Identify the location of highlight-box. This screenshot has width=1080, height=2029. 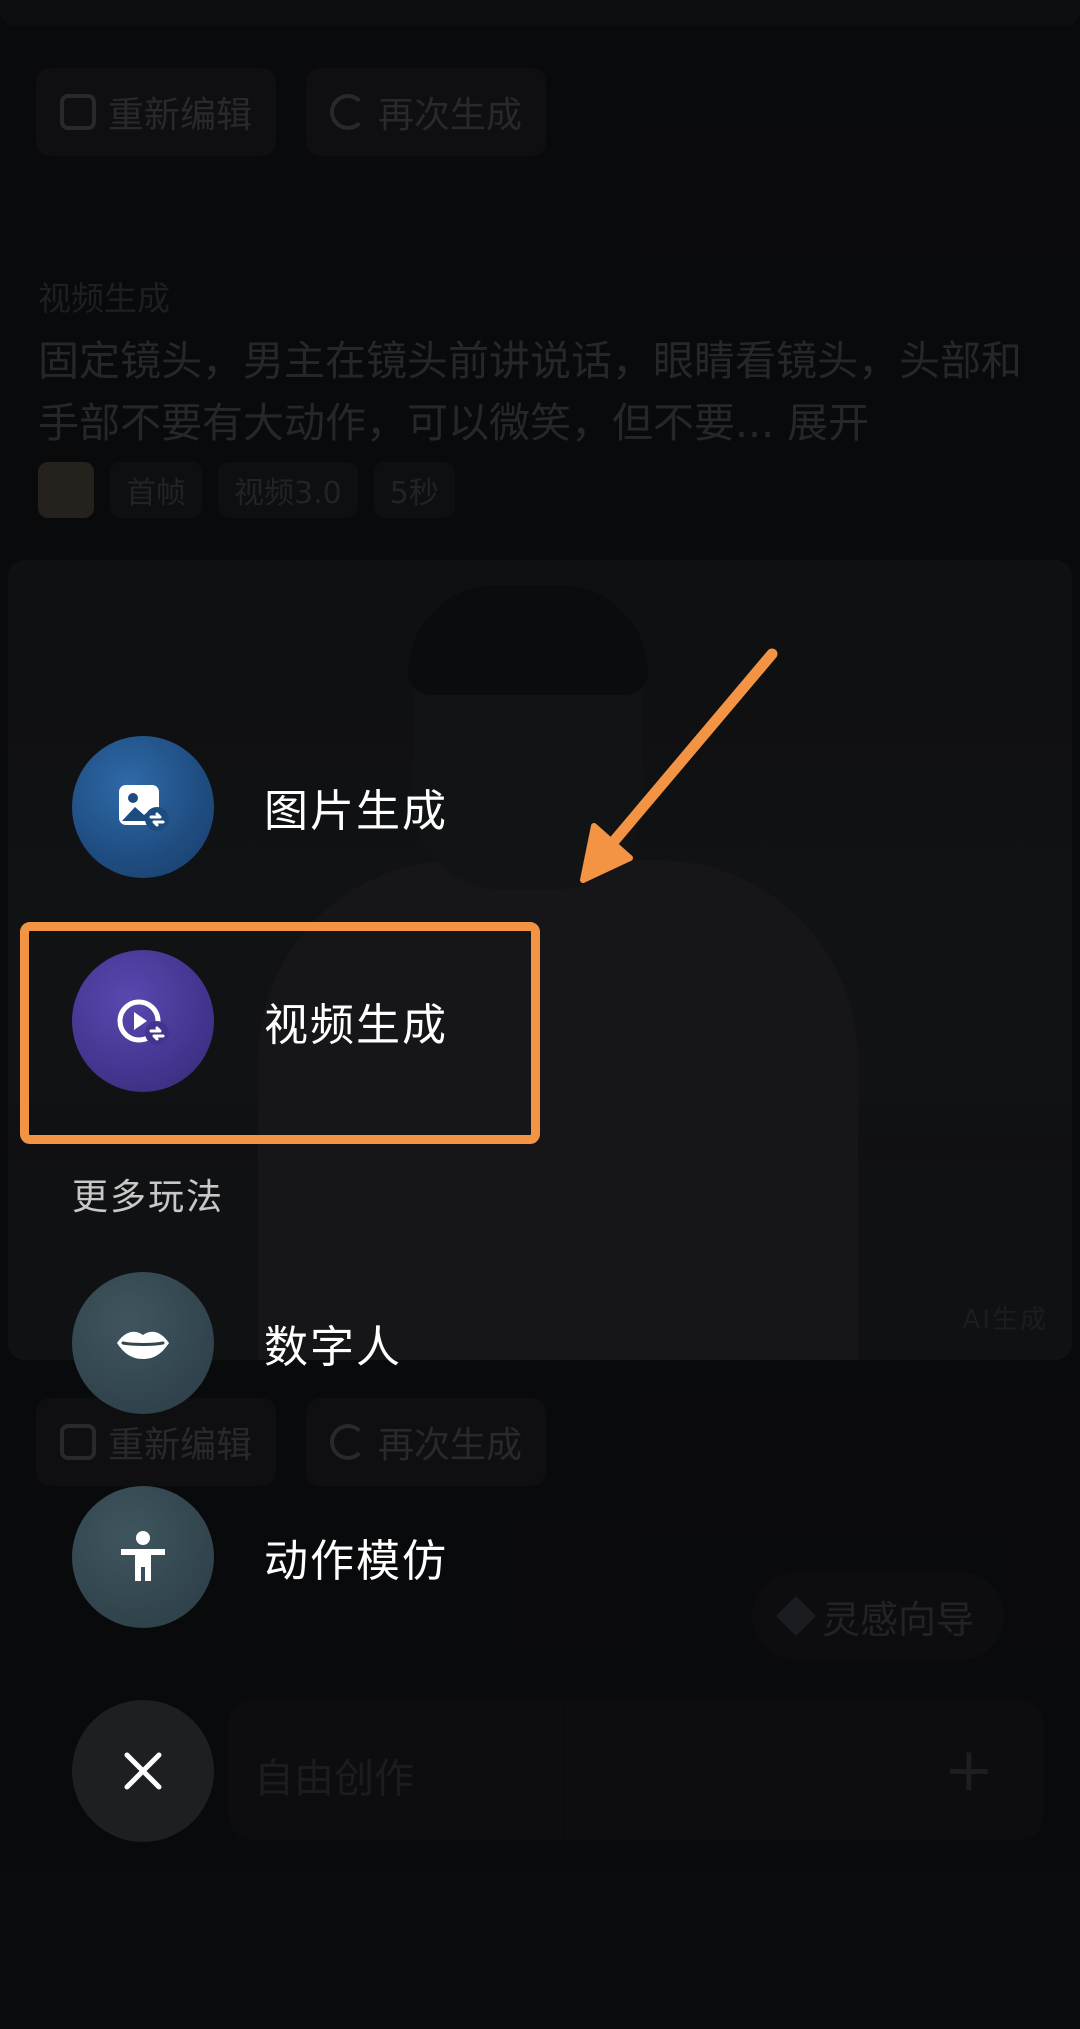
(280, 1033).